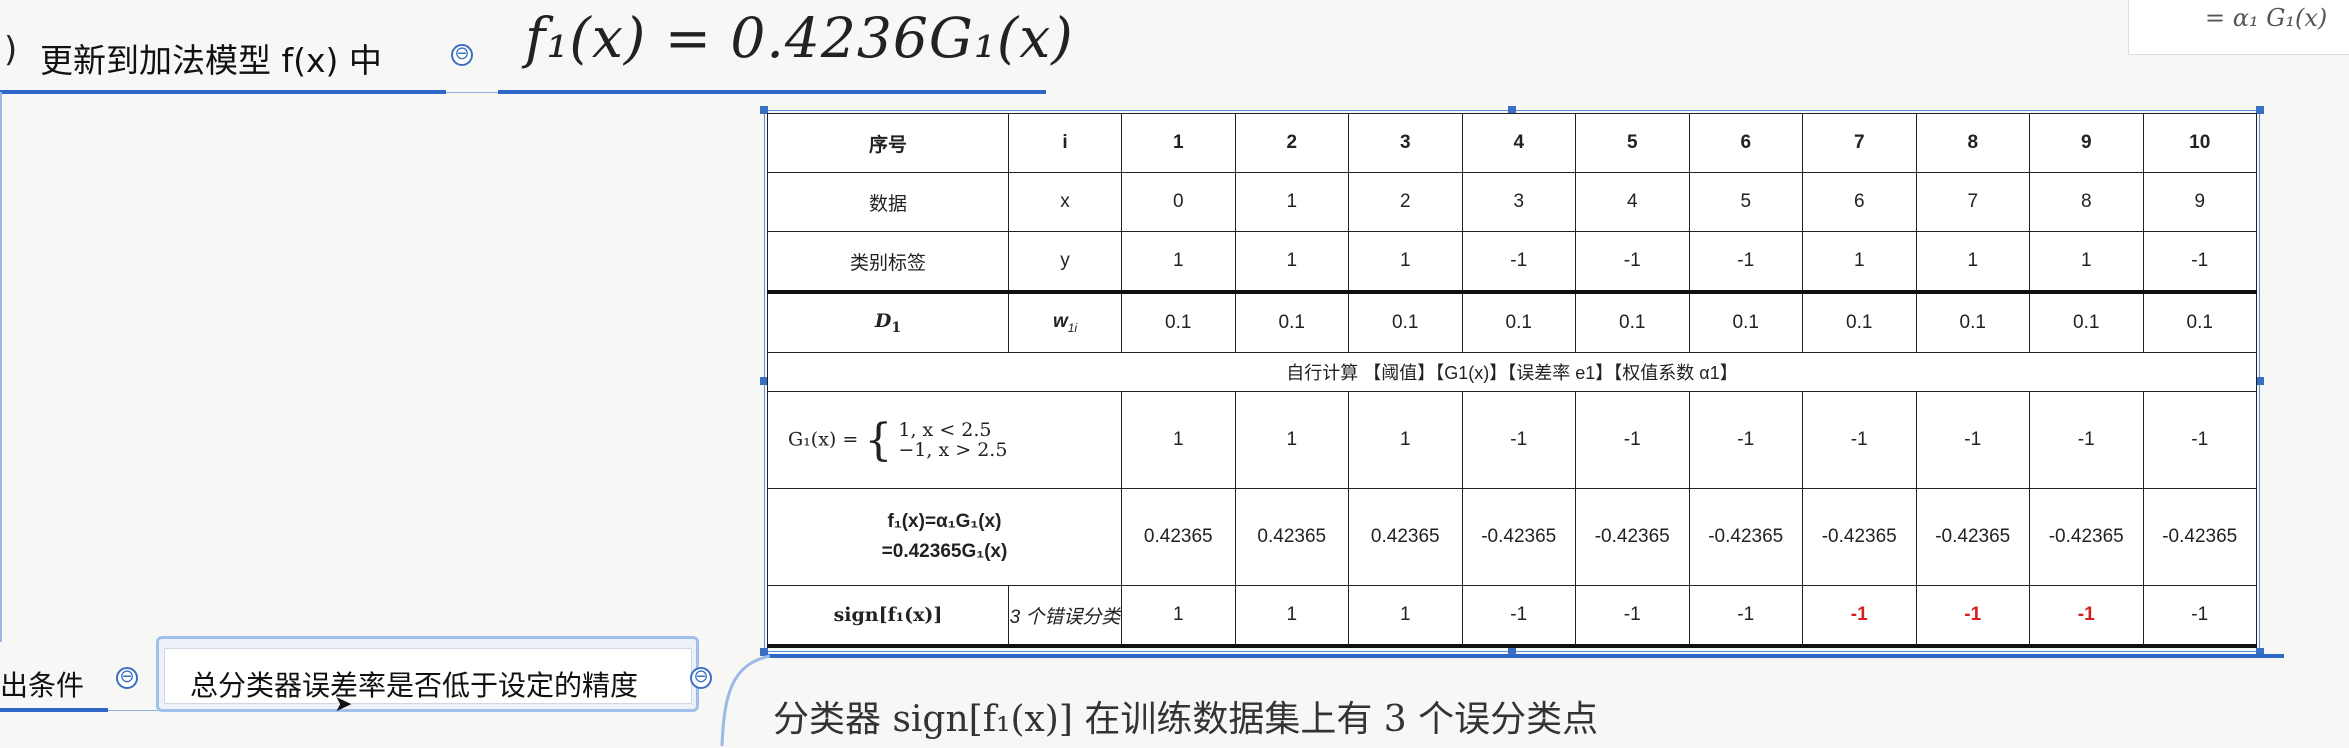 The height and width of the screenshot is (748, 2349). What do you see at coordinates (211, 58) in the screenshot?
I see `node-title-update-model: 更新到加法模型 f(x) 中` at bounding box center [211, 58].